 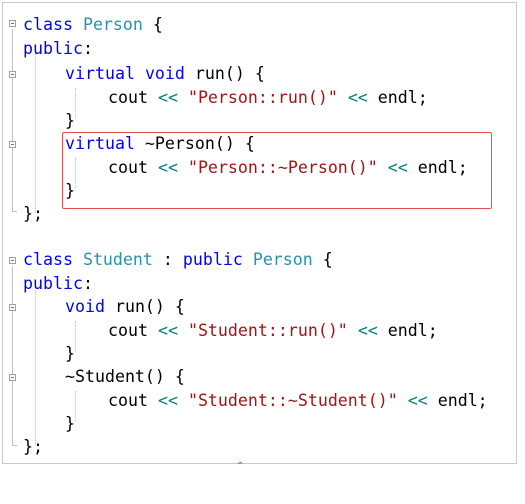 I want to click on code-line-14: cout << "Student::run()" << endl;, so click(x=220, y=330).